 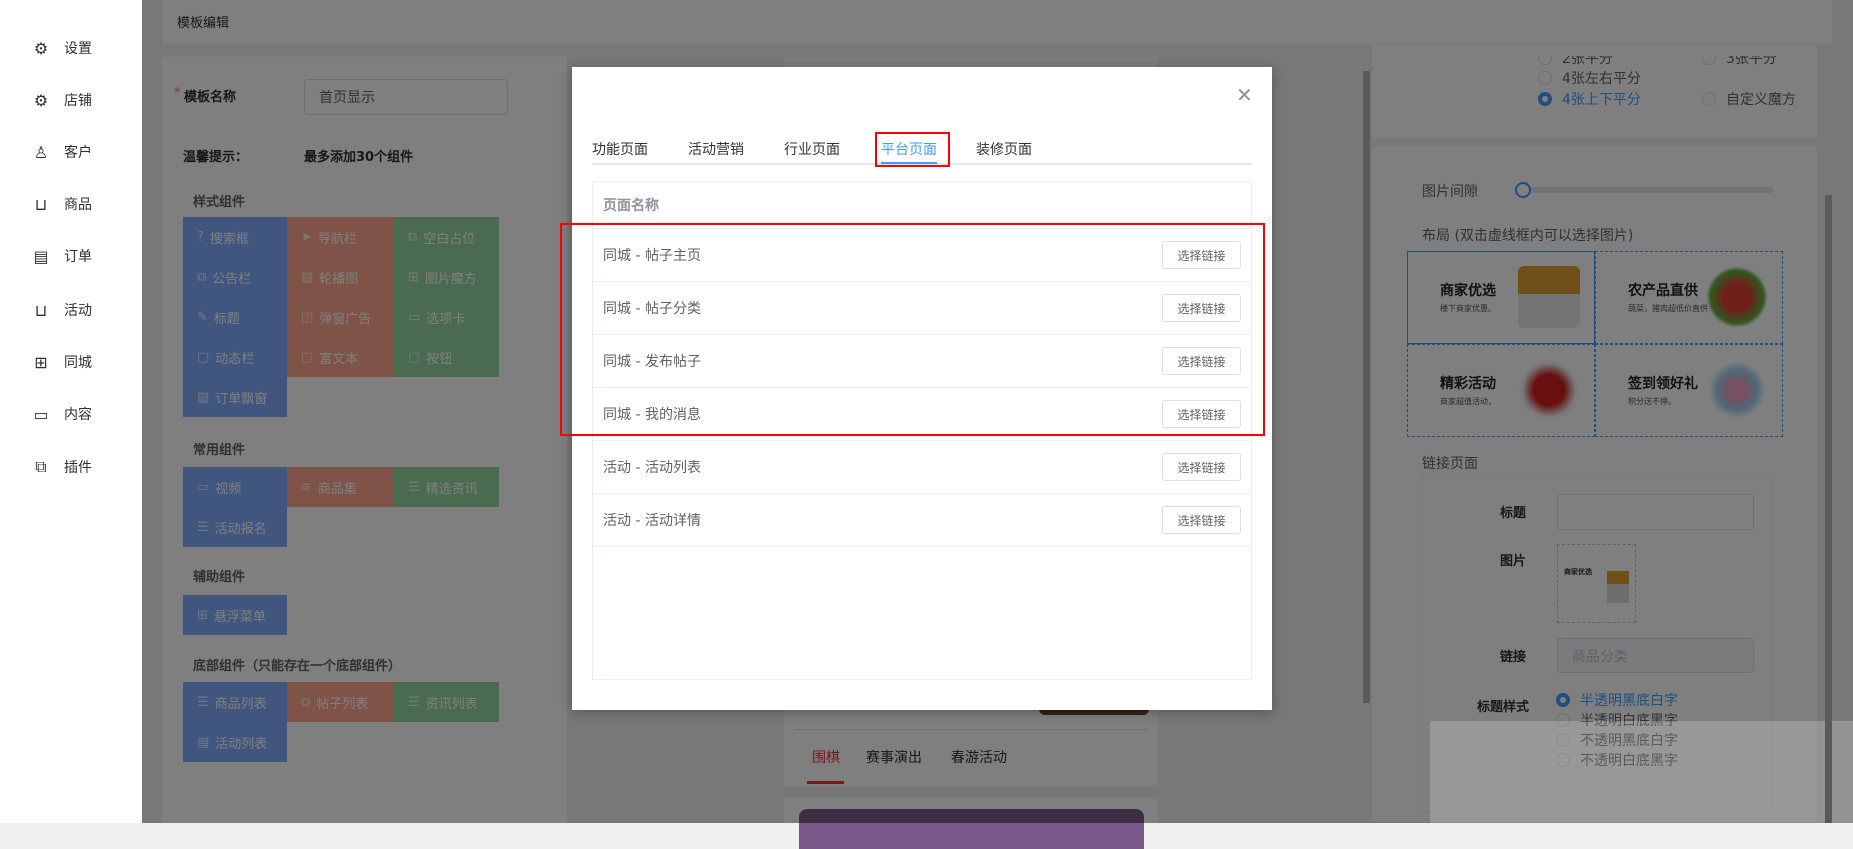 What do you see at coordinates (62, 256) in the screenshot?
I see `sidebar-item-4: ▤ 订单` at bounding box center [62, 256].